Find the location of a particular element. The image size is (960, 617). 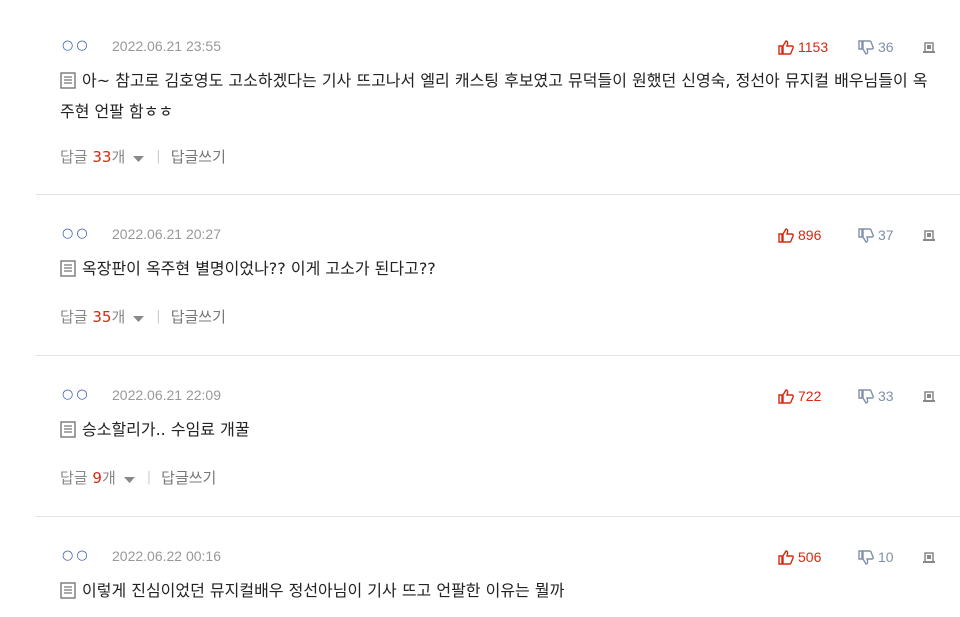

comment-body: 이렇게 진심이었던 뮤지컬배우 정선아님이 기사 뜨고 언팔한 이유는 뭘까 is located at coordinates (495, 592).